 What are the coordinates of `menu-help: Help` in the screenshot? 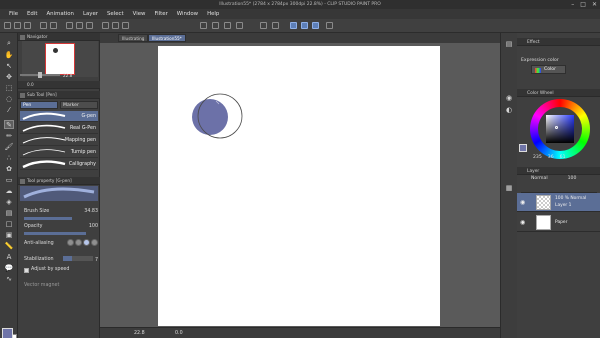 It's located at (213, 14).